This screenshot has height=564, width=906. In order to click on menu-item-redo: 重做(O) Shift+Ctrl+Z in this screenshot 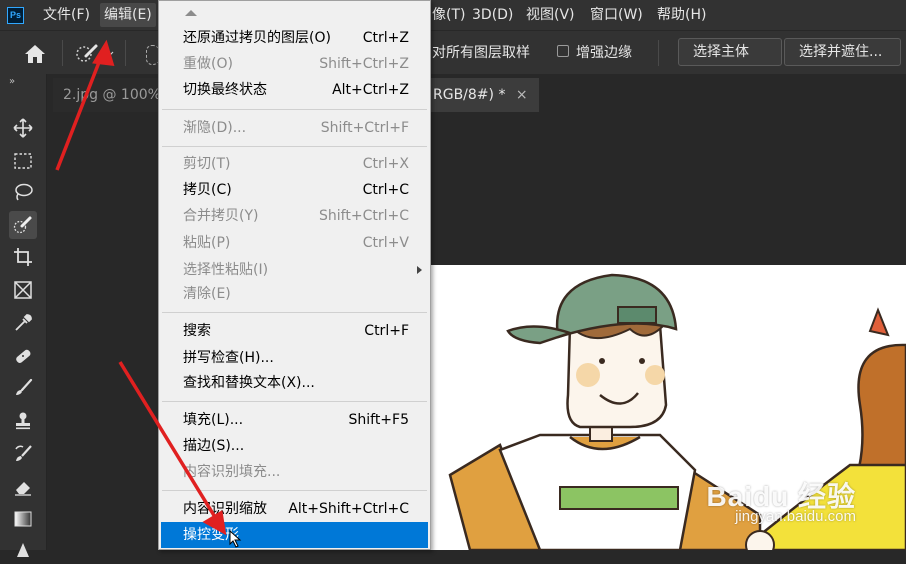, I will do `click(294, 64)`.